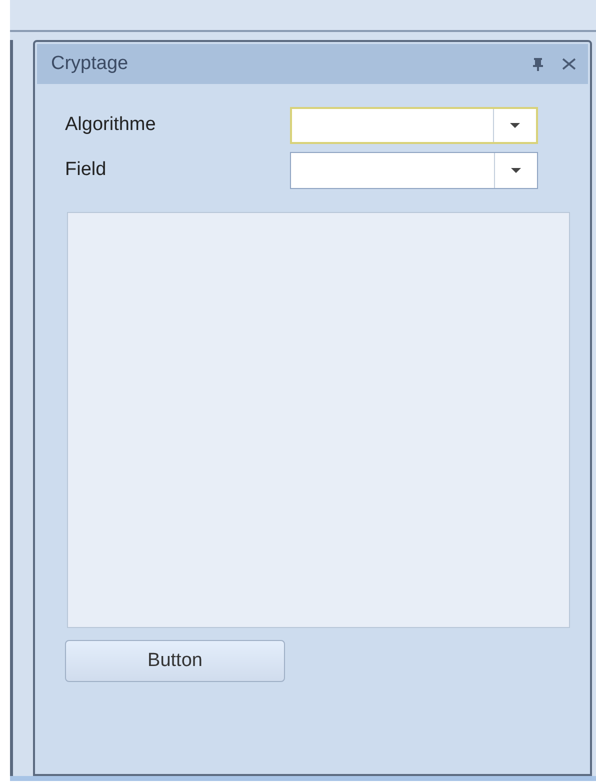 This screenshot has width=596, height=783. I want to click on field-label: Algorithme, so click(111, 125).